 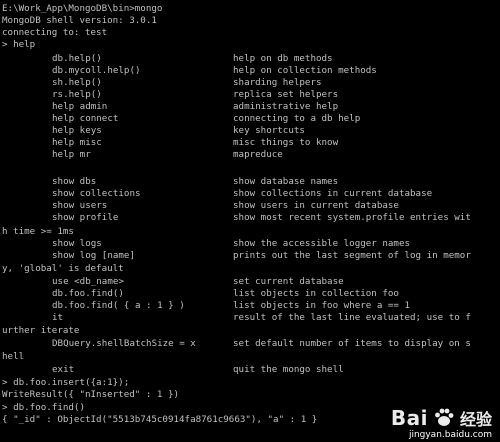 I want to click on console-line-wrap: hell, so click(x=13, y=356).